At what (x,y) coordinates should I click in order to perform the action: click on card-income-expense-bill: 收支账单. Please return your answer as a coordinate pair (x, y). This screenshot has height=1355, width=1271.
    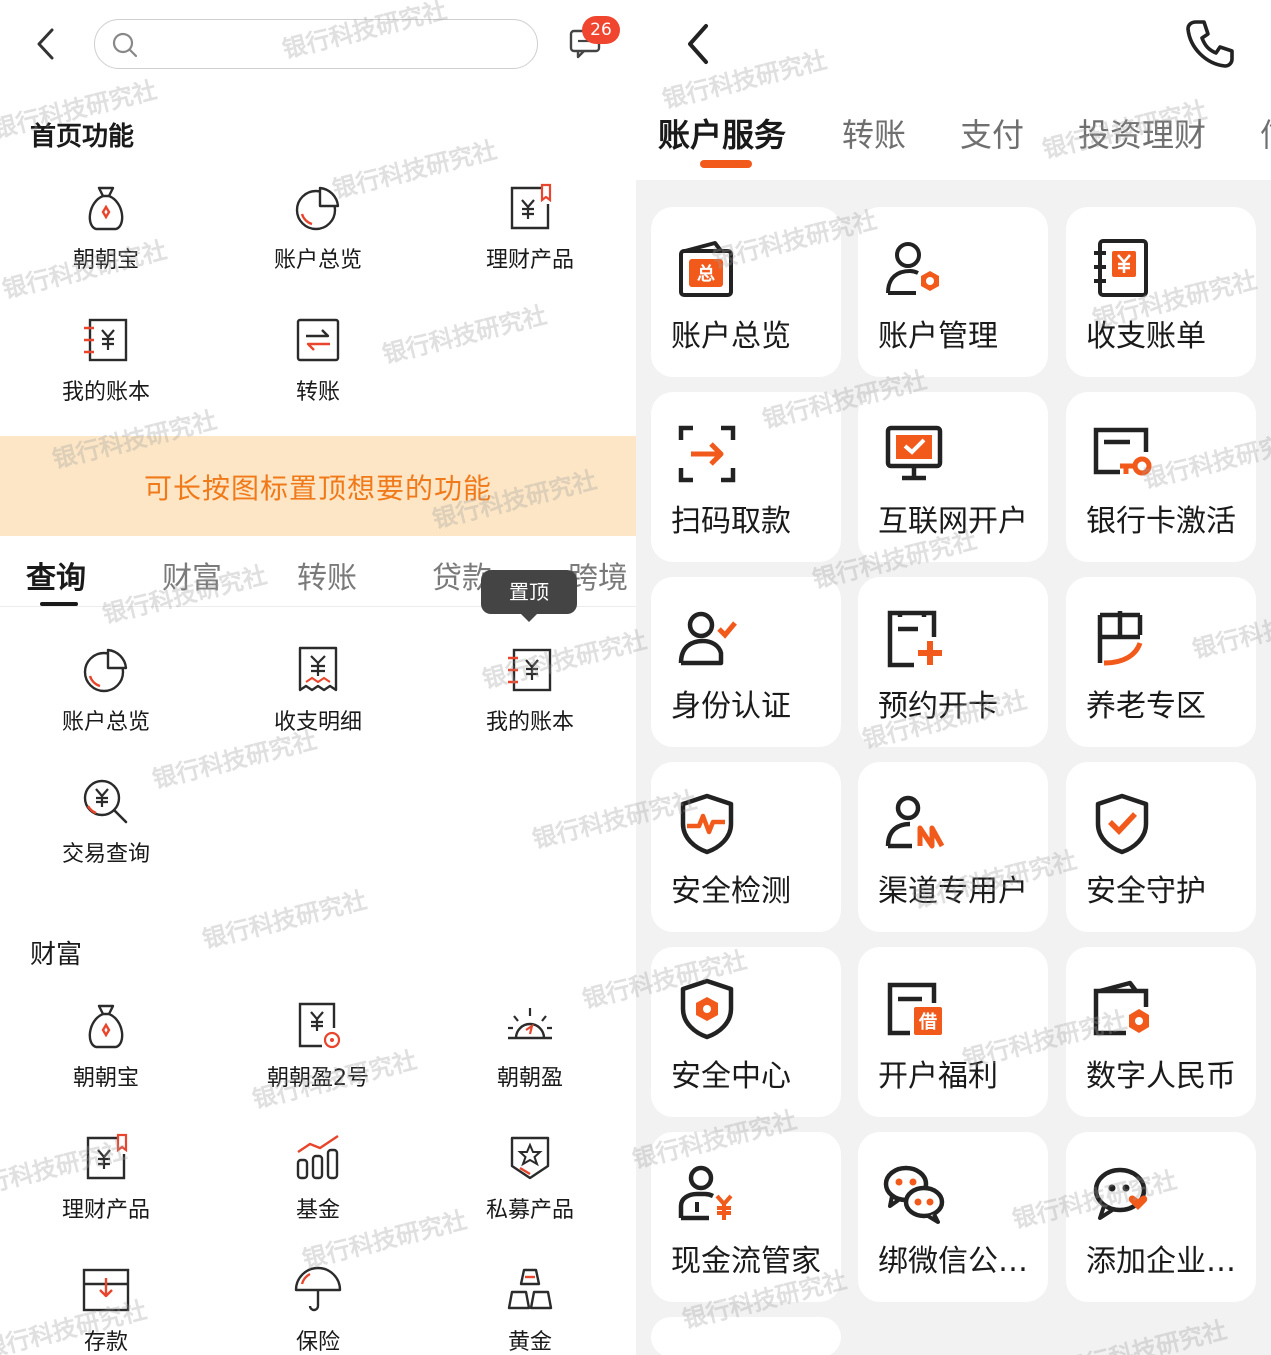
    Looking at the image, I should click on (1161, 292).